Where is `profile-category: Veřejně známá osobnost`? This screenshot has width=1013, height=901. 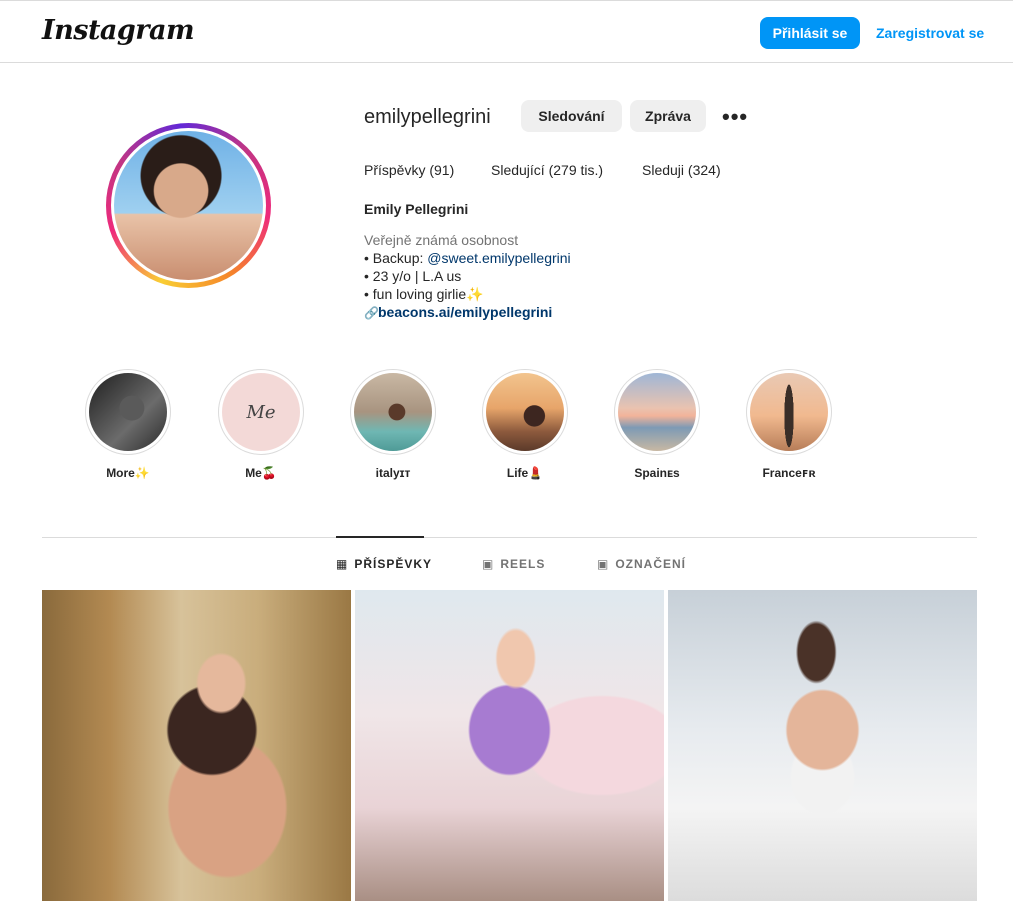 profile-category: Veřejně známá osobnost is located at coordinates (441, 240).